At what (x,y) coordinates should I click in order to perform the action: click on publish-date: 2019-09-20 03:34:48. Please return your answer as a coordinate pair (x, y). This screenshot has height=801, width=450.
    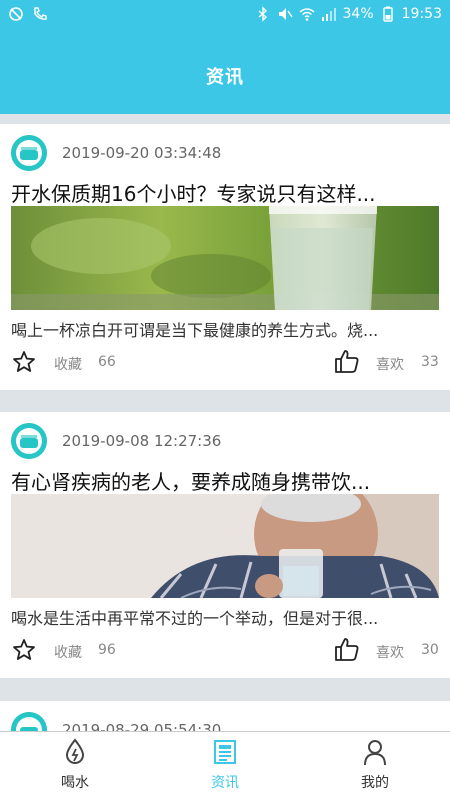
    Looking at the image, I should click on (142, 153).